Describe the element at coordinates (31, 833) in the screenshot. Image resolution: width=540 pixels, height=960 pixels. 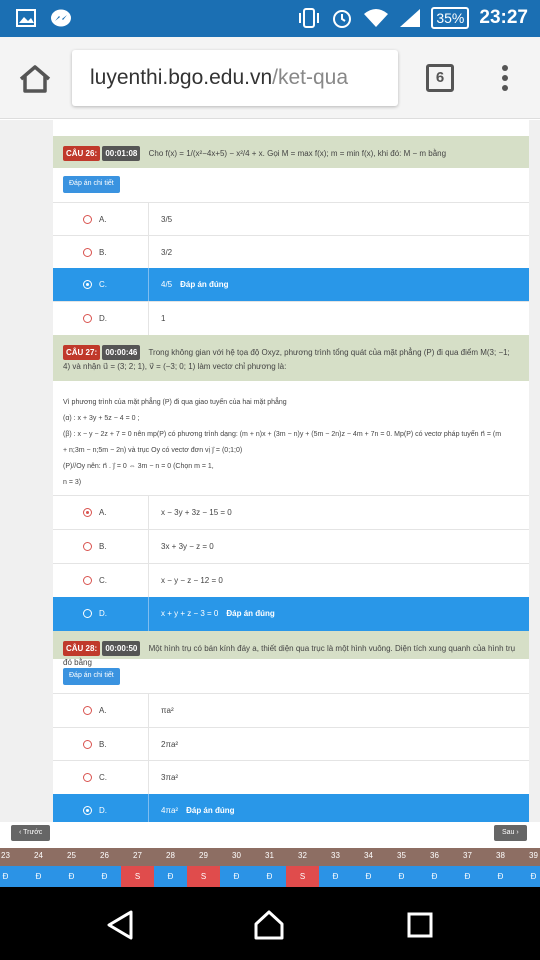
I see `prev-button: ‹ Trước` at that location.